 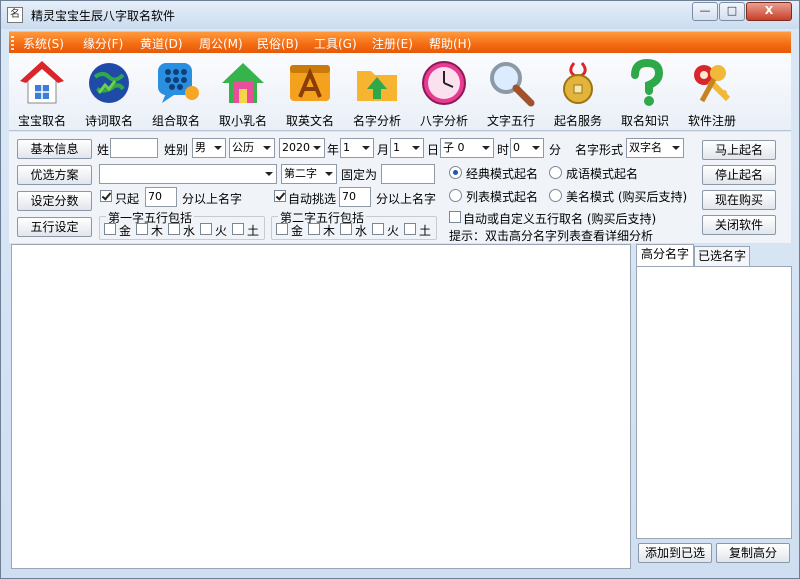 I want to click on fixed-char-input, so click(x=408, y=174).